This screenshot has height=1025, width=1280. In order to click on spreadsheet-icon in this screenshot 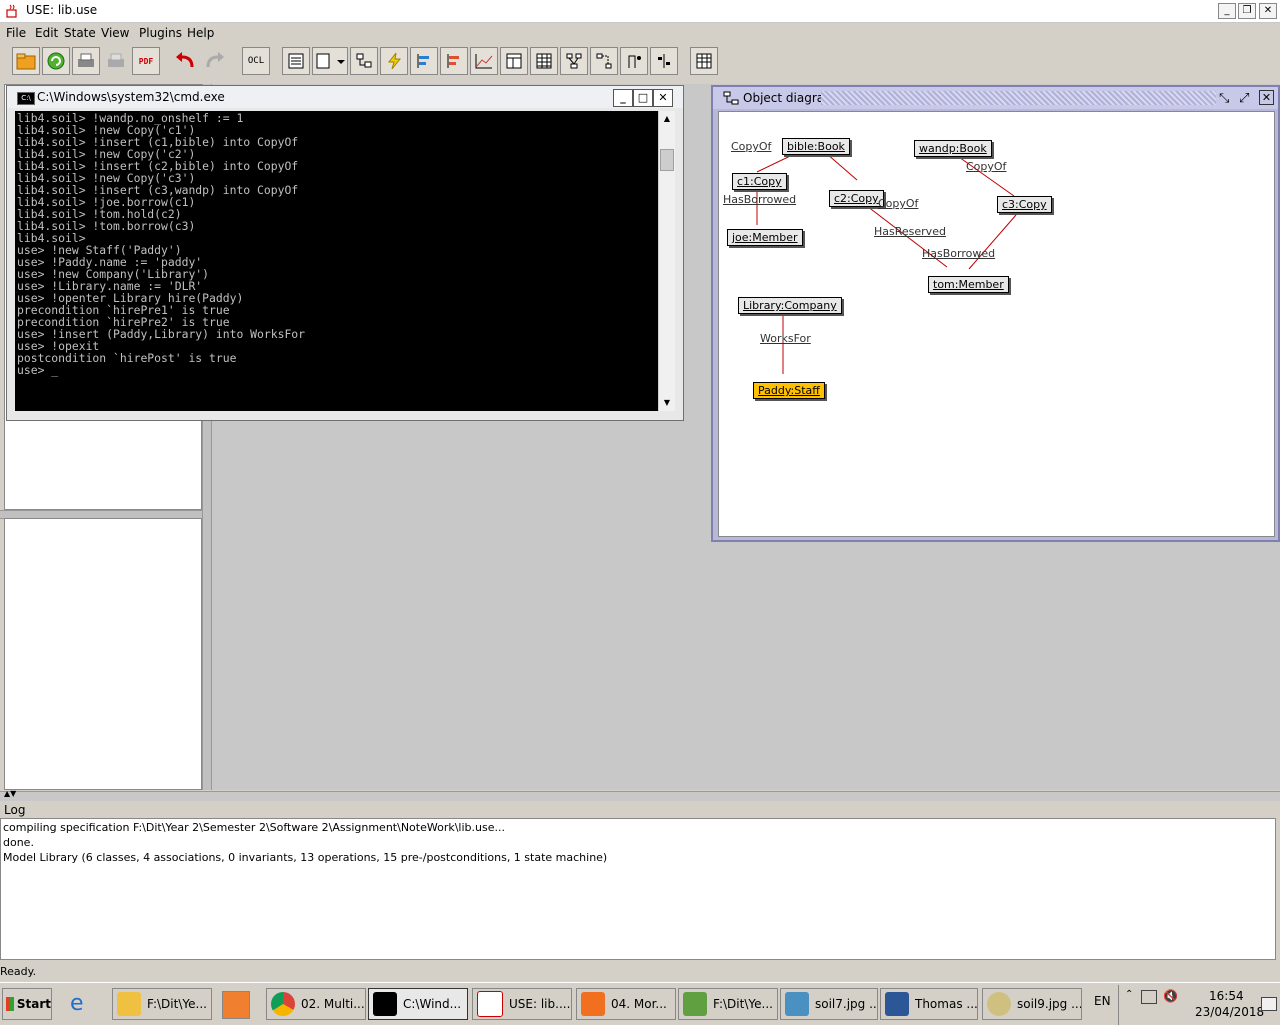, I will do `click(704, 61)`.